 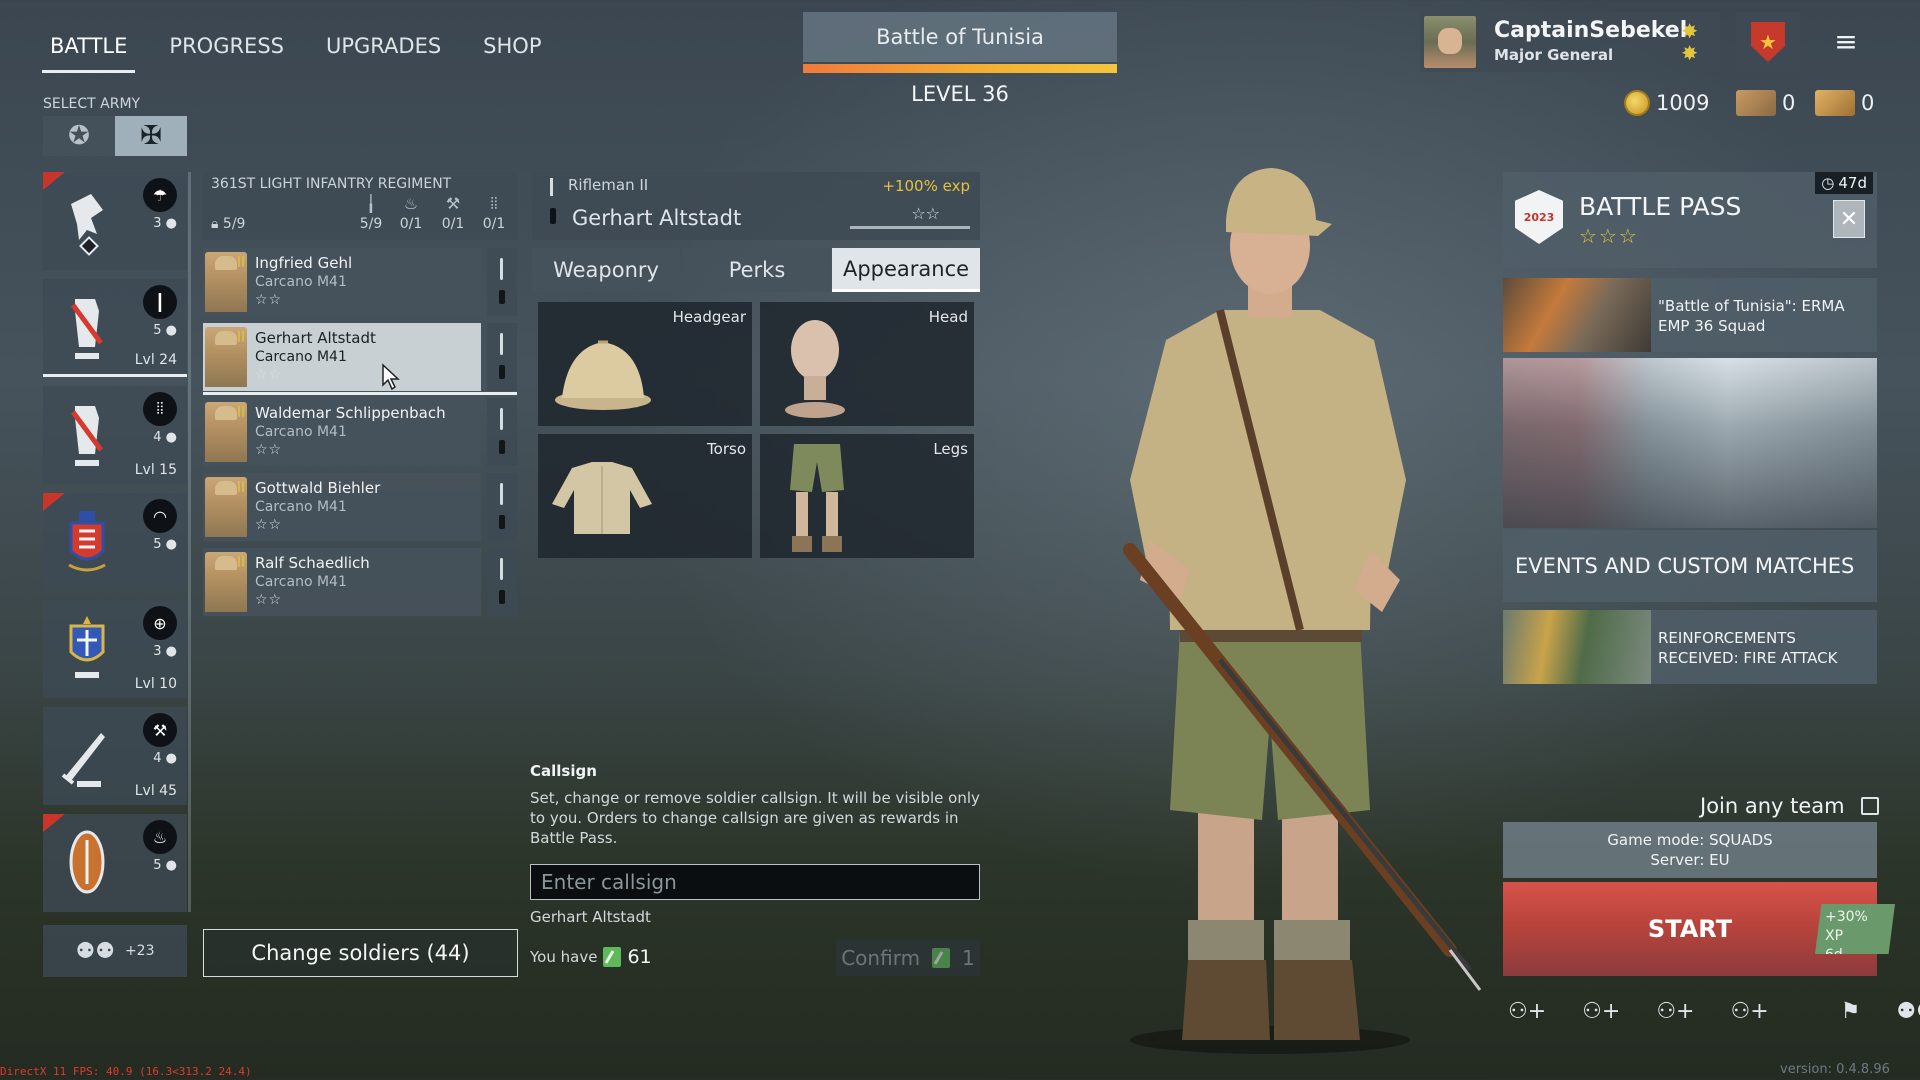 I want to click on reserve-count: +23, so click(x=139, y=951).